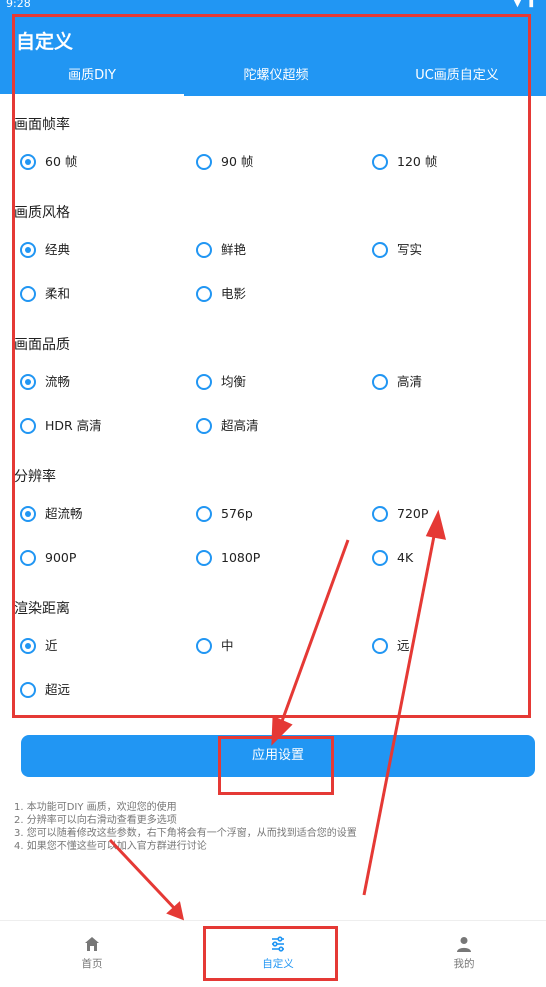 The height and width of the screenshot is (987, 546). I want to click on annotation-arrow-to-apply, so click(314, 632).